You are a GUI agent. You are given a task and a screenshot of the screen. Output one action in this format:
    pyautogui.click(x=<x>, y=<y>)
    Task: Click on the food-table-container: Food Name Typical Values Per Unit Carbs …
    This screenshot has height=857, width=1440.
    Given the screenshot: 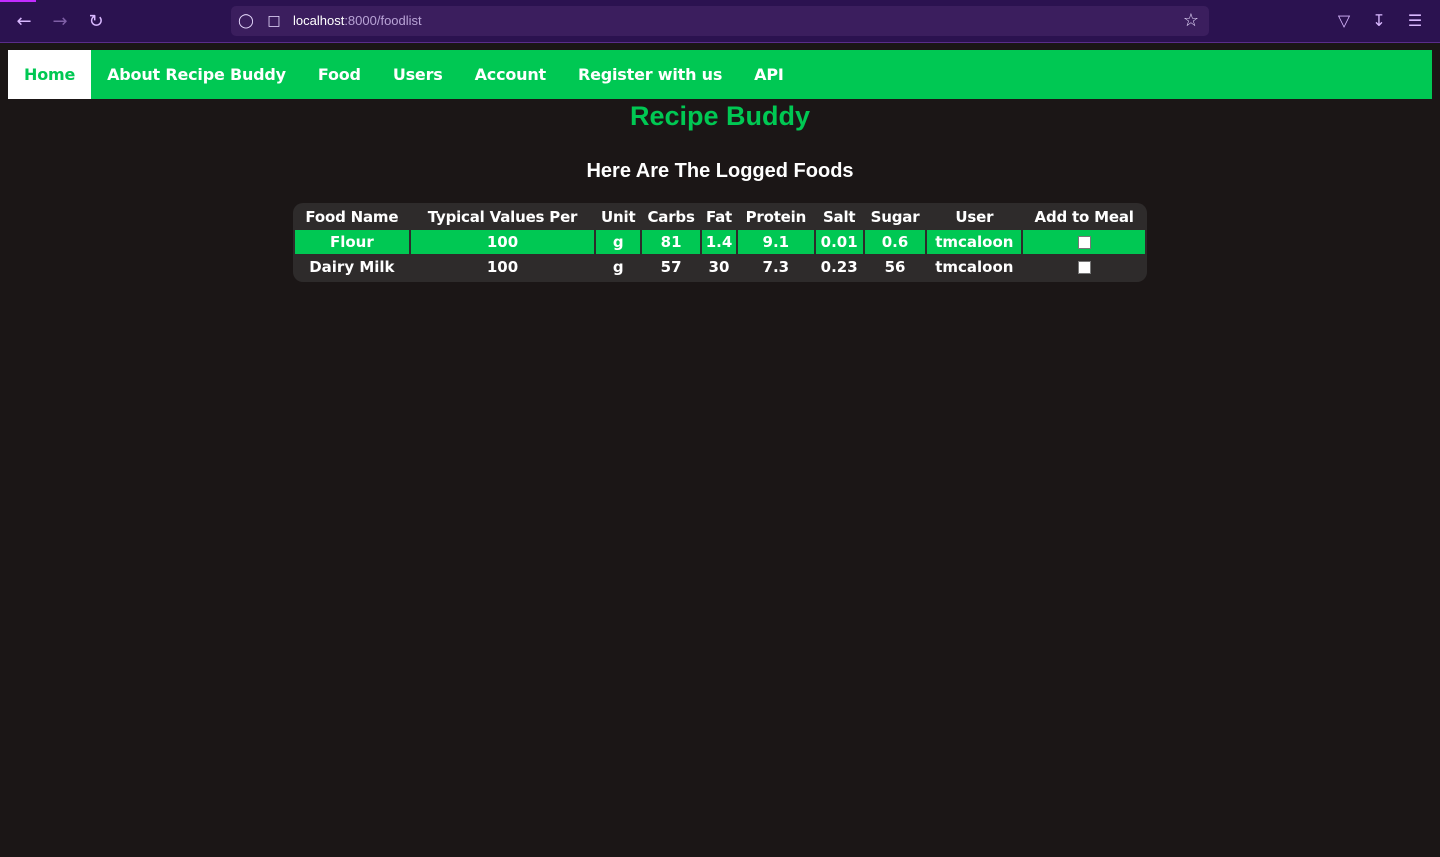 What is the action you would take?
    pyautogui.click(x=720, y=242)
    